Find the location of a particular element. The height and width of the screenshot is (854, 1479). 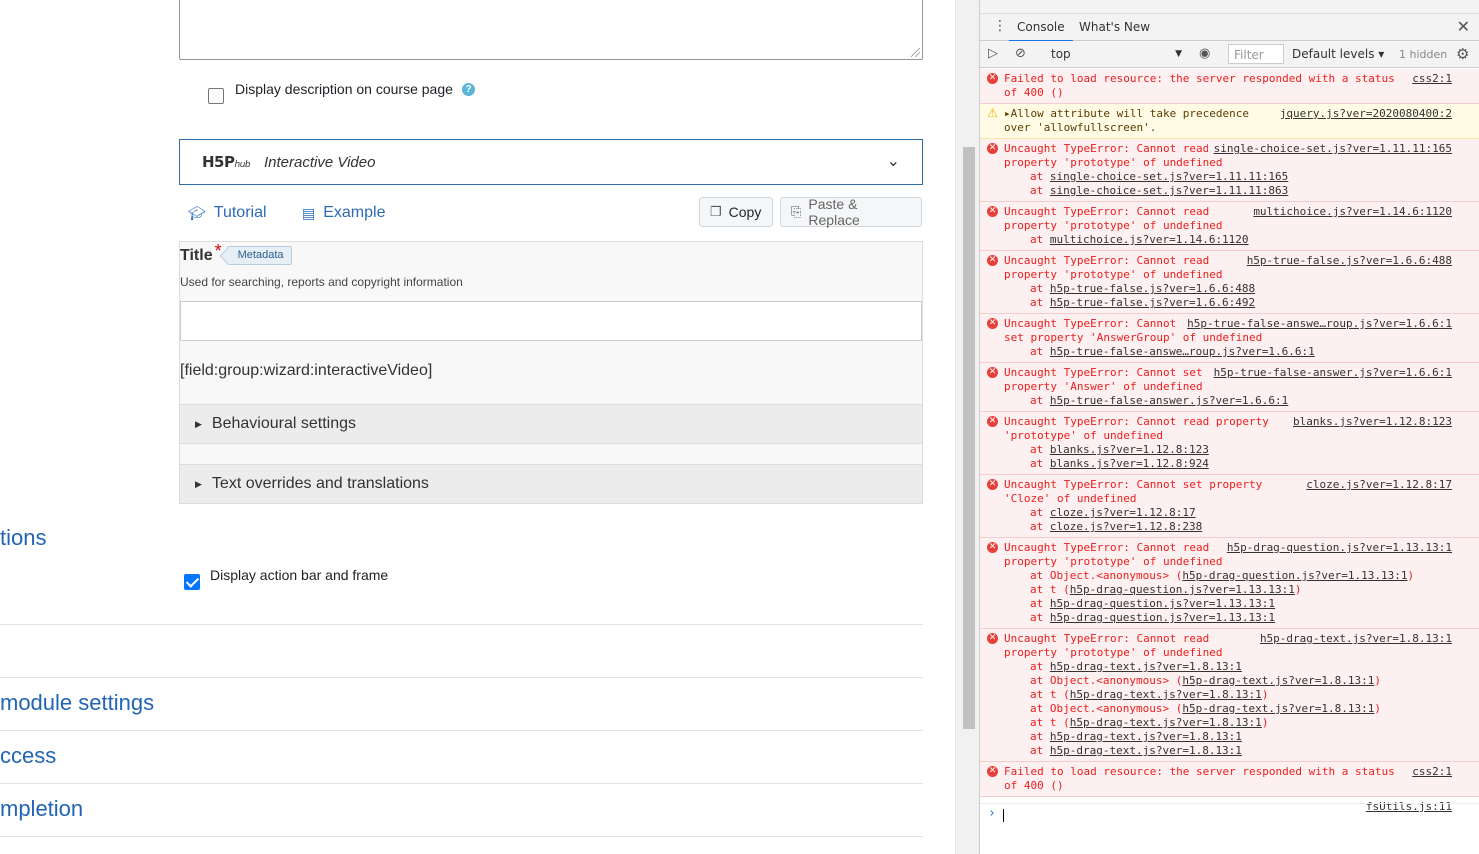

console-prompt: › is located at coordinates (1229, 814).